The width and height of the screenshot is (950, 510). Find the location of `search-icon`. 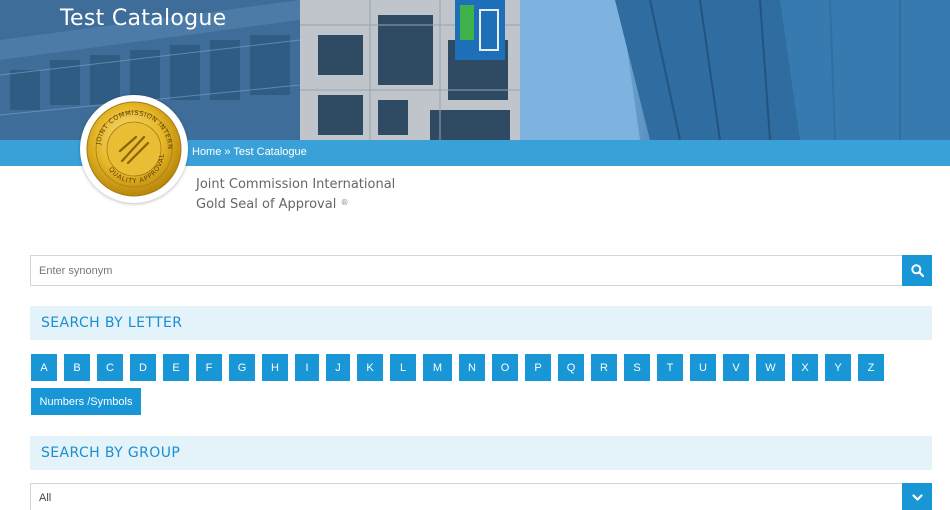

search-icon is located at coordinates (917, 270).